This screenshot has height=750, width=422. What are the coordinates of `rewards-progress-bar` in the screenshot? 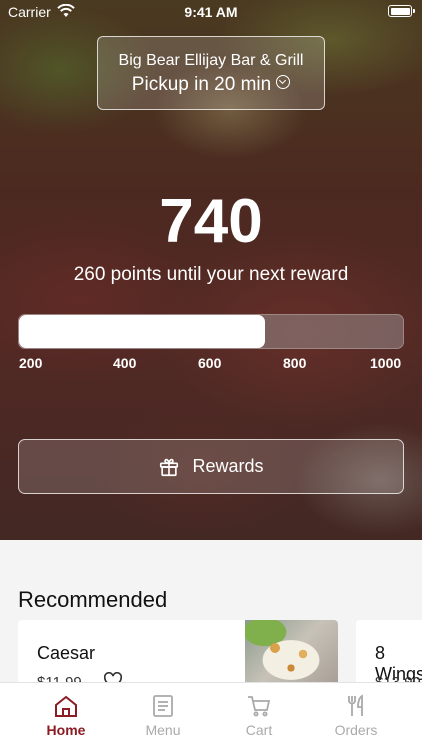 It's located at (211, 331).